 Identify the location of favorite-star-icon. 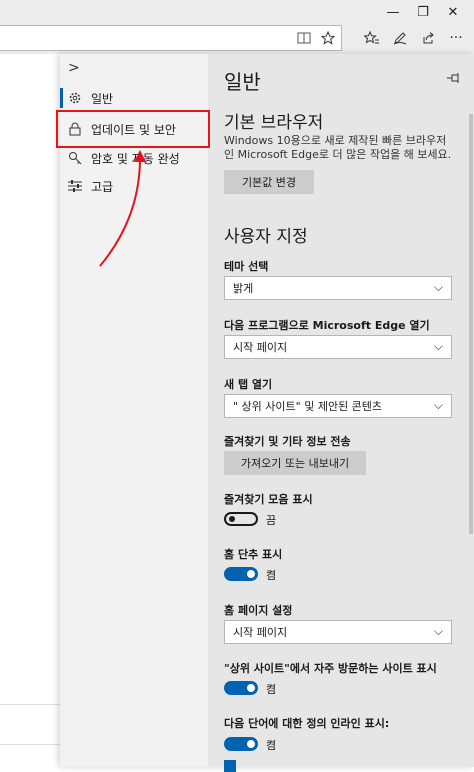
(328, 38).